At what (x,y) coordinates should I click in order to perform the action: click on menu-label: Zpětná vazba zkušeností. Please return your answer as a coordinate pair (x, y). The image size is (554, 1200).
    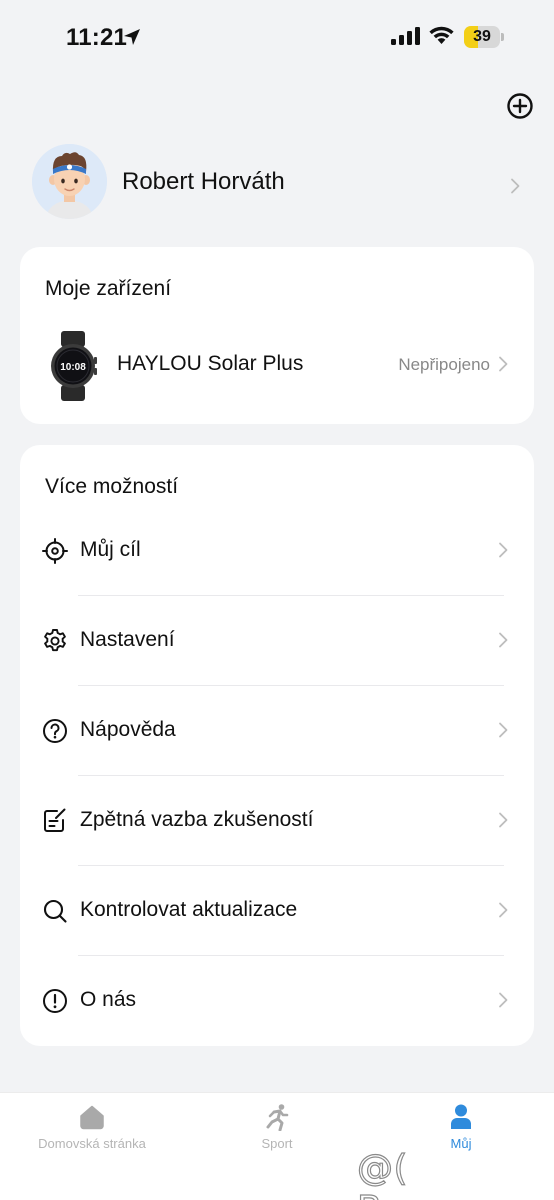
    Looking at the image, I should click on (197, 819).